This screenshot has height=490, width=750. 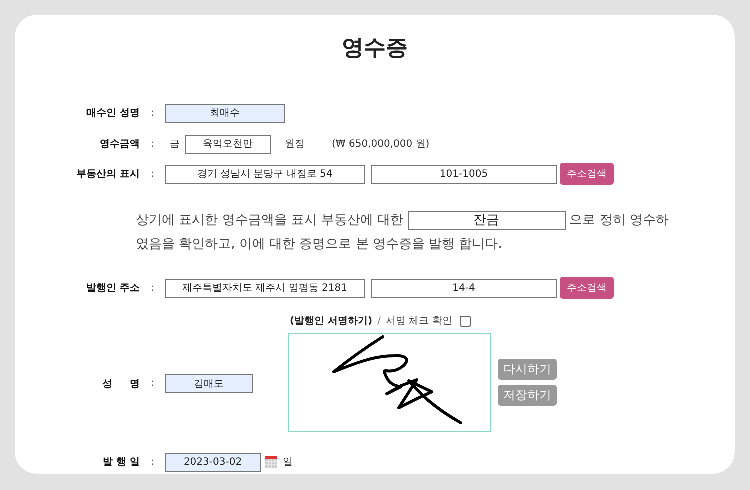 What do you see at coordinates (265, 174) in the screenshot?
I see `address-field: 경기 성남시 분당구 내정로 54` at bounding box center [265, 174].